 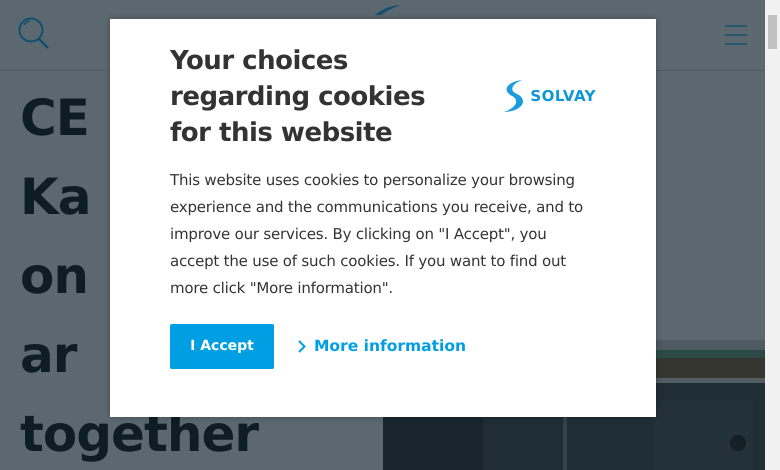 What do you see at coordinates (736, 35) in the screenshot?
I see `menu-icon` at bounding box center [736, 35].